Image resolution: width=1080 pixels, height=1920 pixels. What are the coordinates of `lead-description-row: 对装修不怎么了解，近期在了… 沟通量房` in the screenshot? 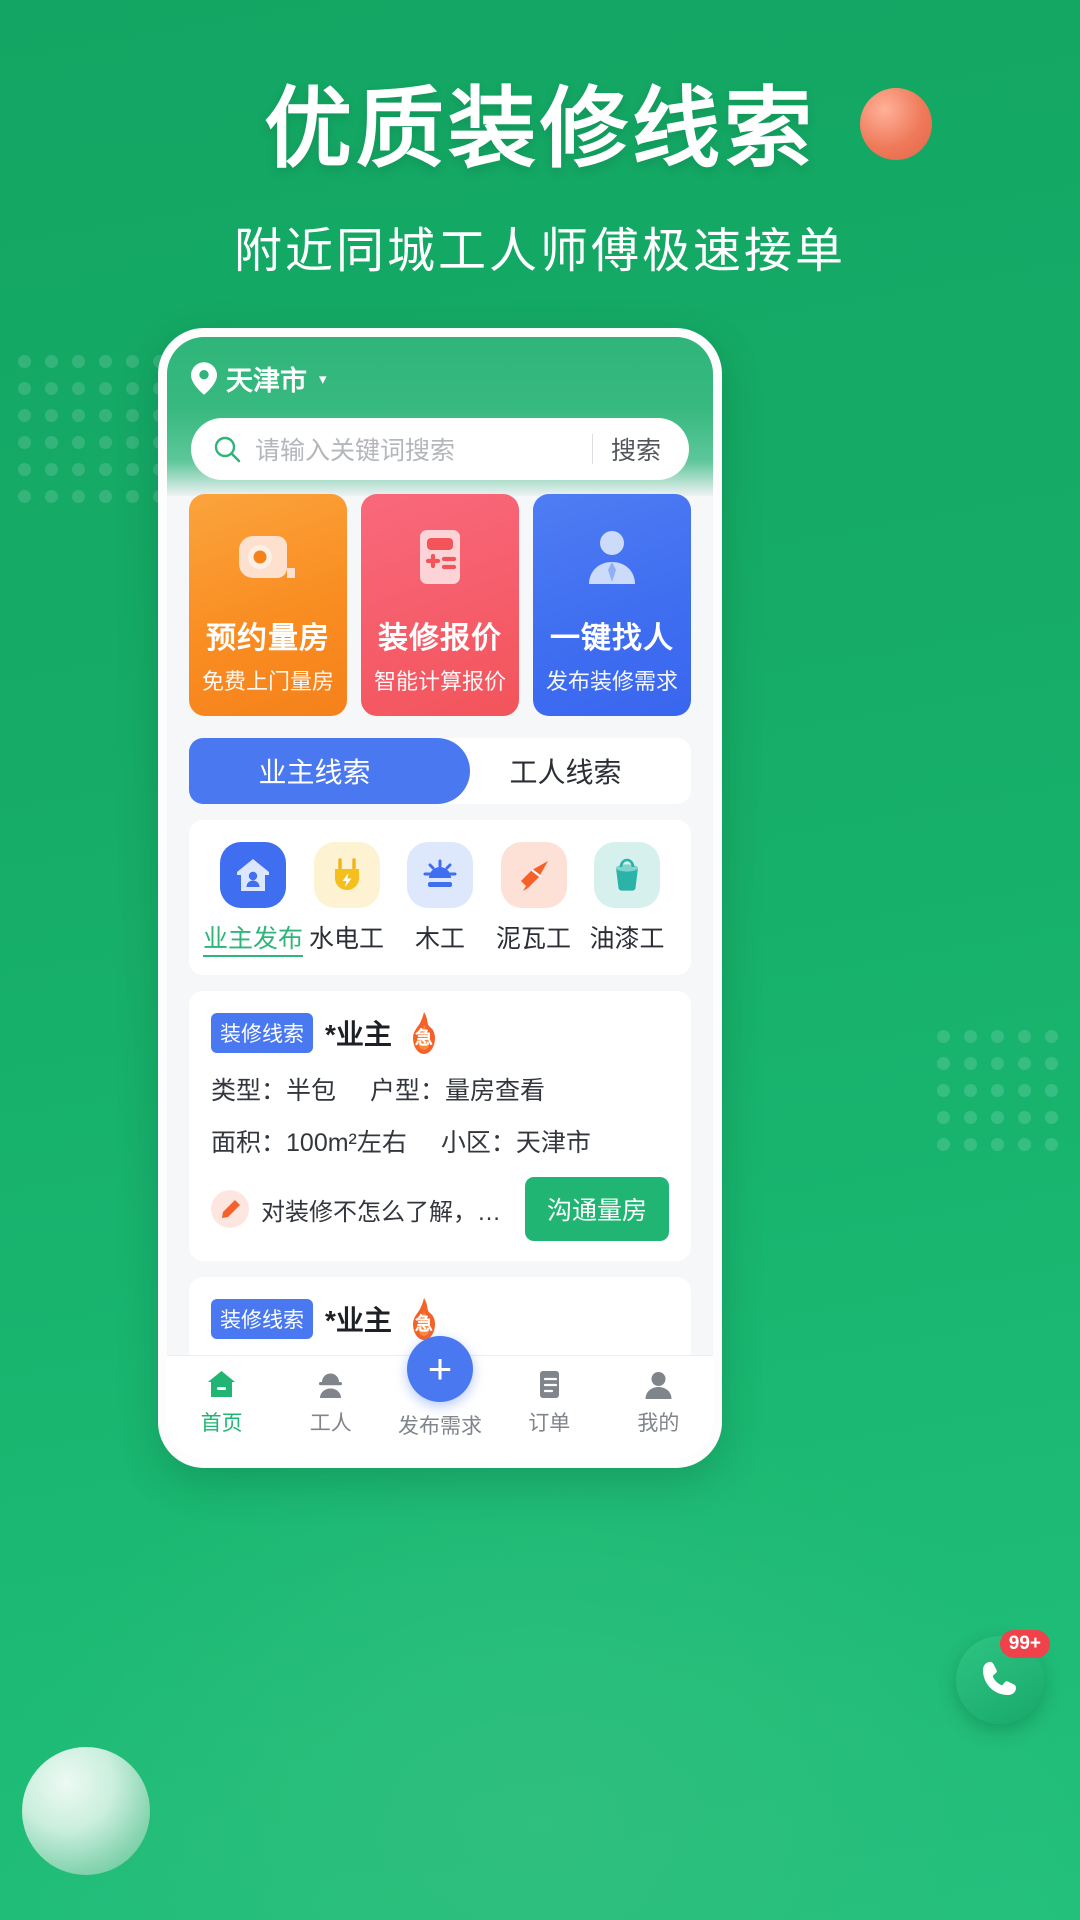 It's located at (440, 1209).